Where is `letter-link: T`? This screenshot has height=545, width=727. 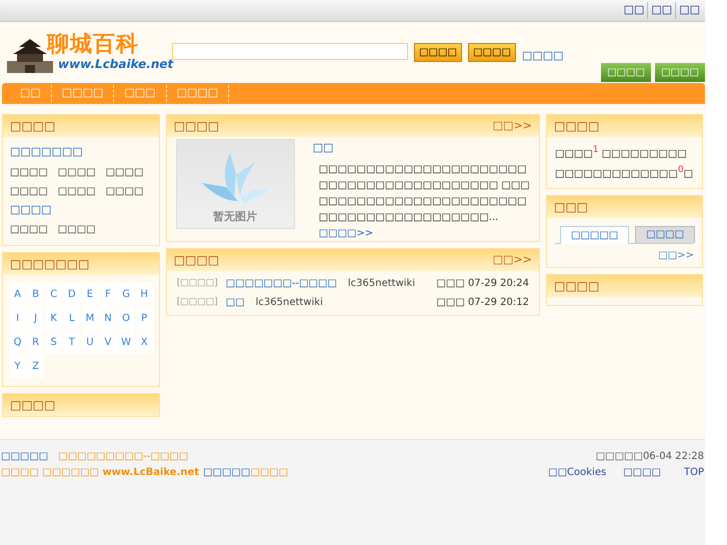 letter-link: T is located at coordinates (71, 342).